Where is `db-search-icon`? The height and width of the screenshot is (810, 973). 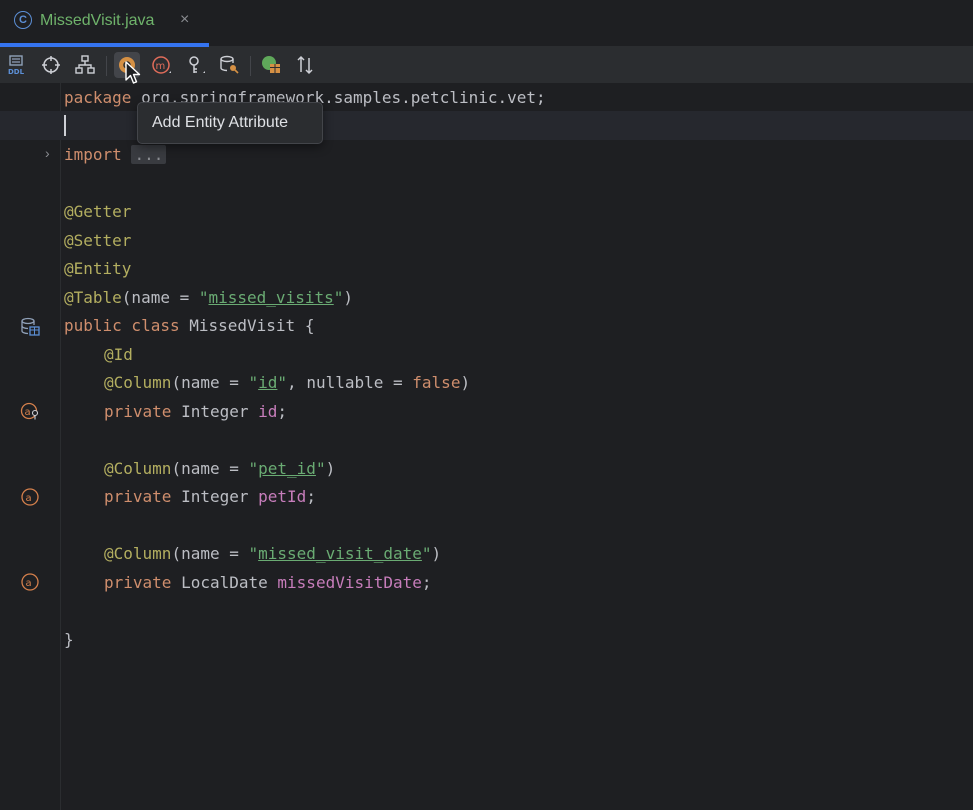 db-search-icon is located at coordinates (229, 64).